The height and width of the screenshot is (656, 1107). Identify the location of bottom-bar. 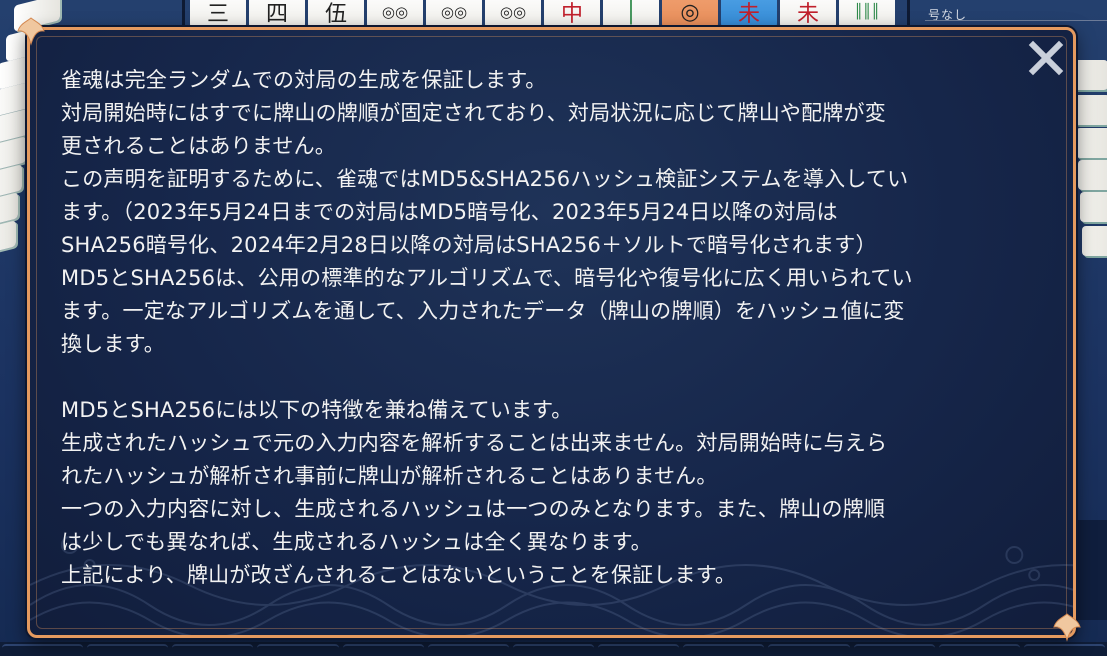
(553, 649).